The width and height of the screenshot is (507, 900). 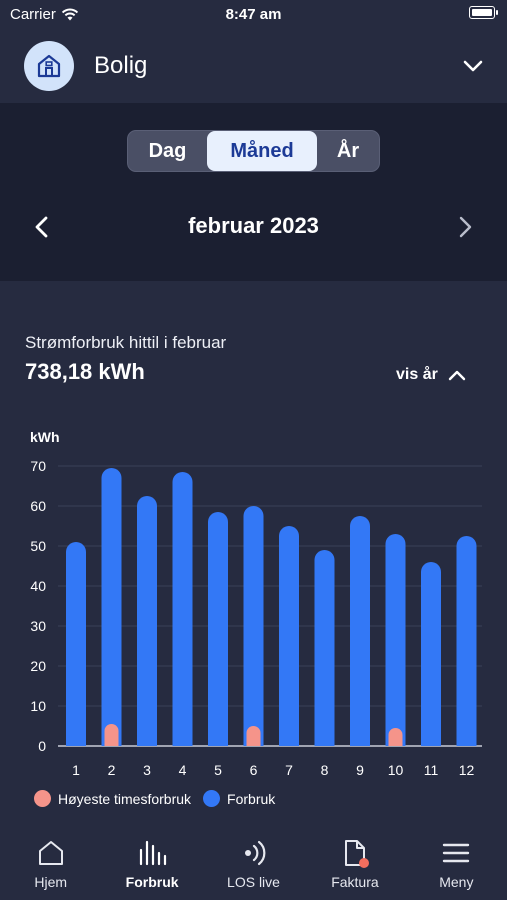 What do you see at coordinates (218, 770) in the screenshot?
I see `x-tick-label: 5` at bounding box center [218, 770].